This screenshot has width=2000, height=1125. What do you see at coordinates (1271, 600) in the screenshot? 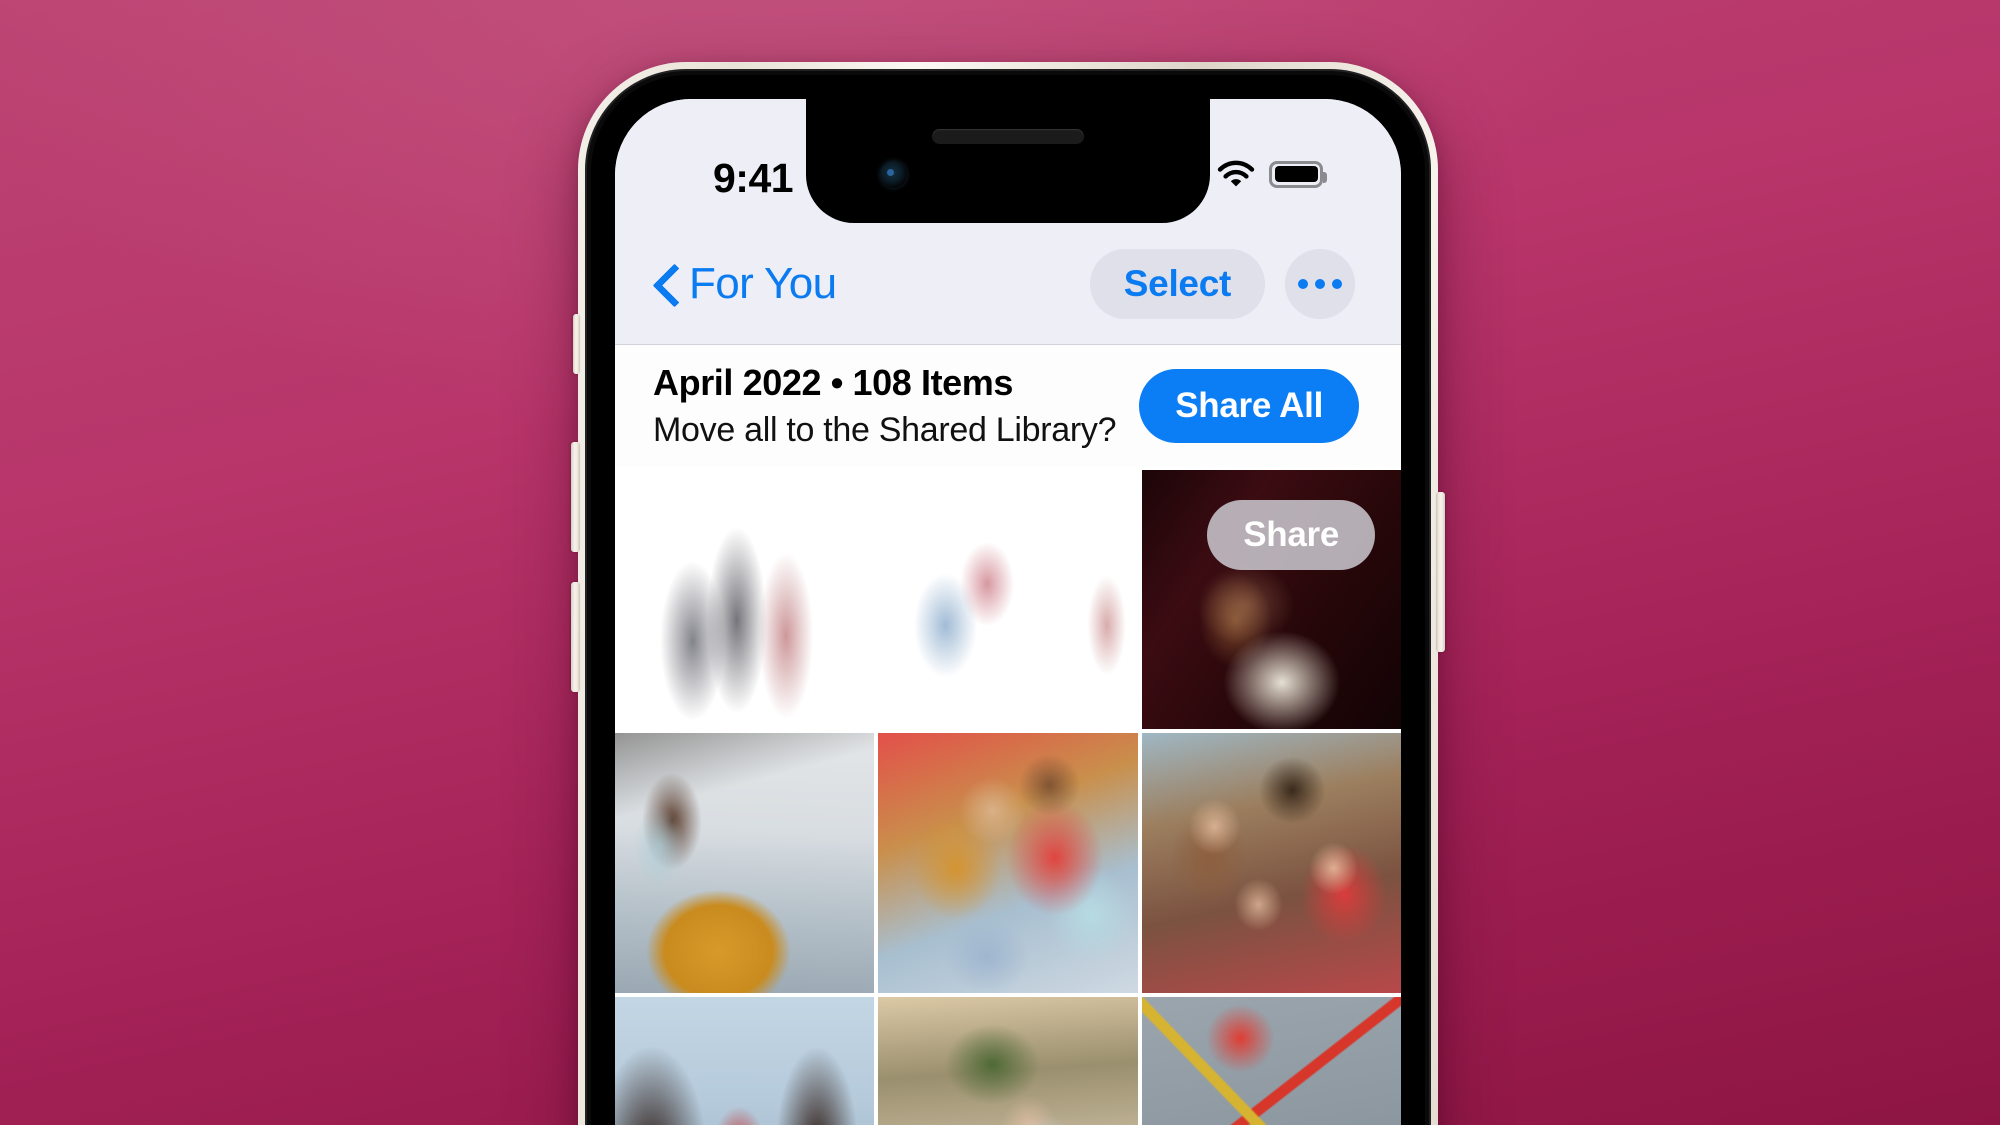
I see `photo-grid-item: Share` at bounding box center [1271, 600].